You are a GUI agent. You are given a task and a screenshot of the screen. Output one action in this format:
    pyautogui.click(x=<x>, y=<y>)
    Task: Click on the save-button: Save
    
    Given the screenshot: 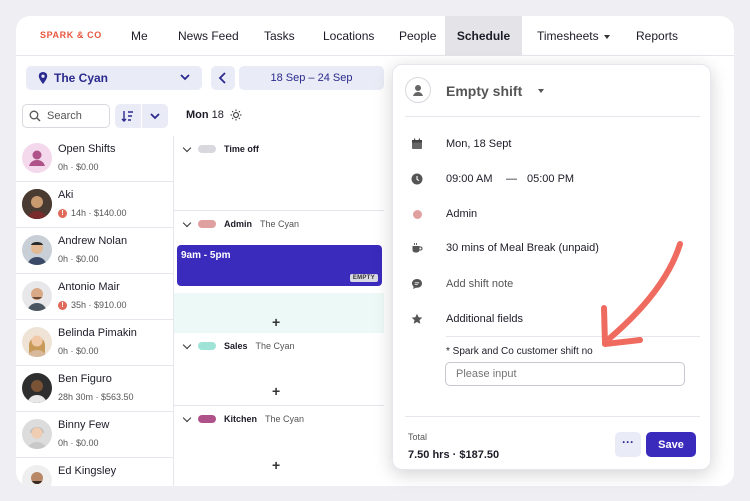 What is the action you would take?
    pyautogui.click(x=671, y=444)
    